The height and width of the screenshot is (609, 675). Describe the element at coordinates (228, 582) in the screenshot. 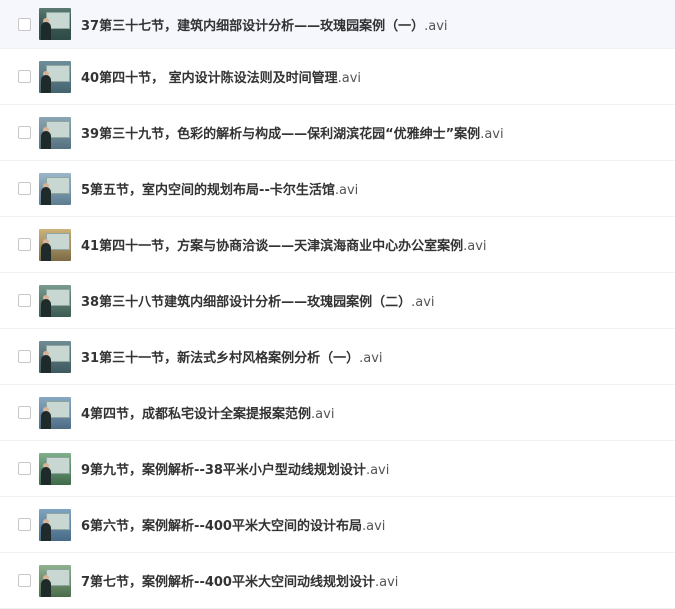

I see `file-name-base: 7第七节，案例解析--400平米大空间动线规划设计` at that location.